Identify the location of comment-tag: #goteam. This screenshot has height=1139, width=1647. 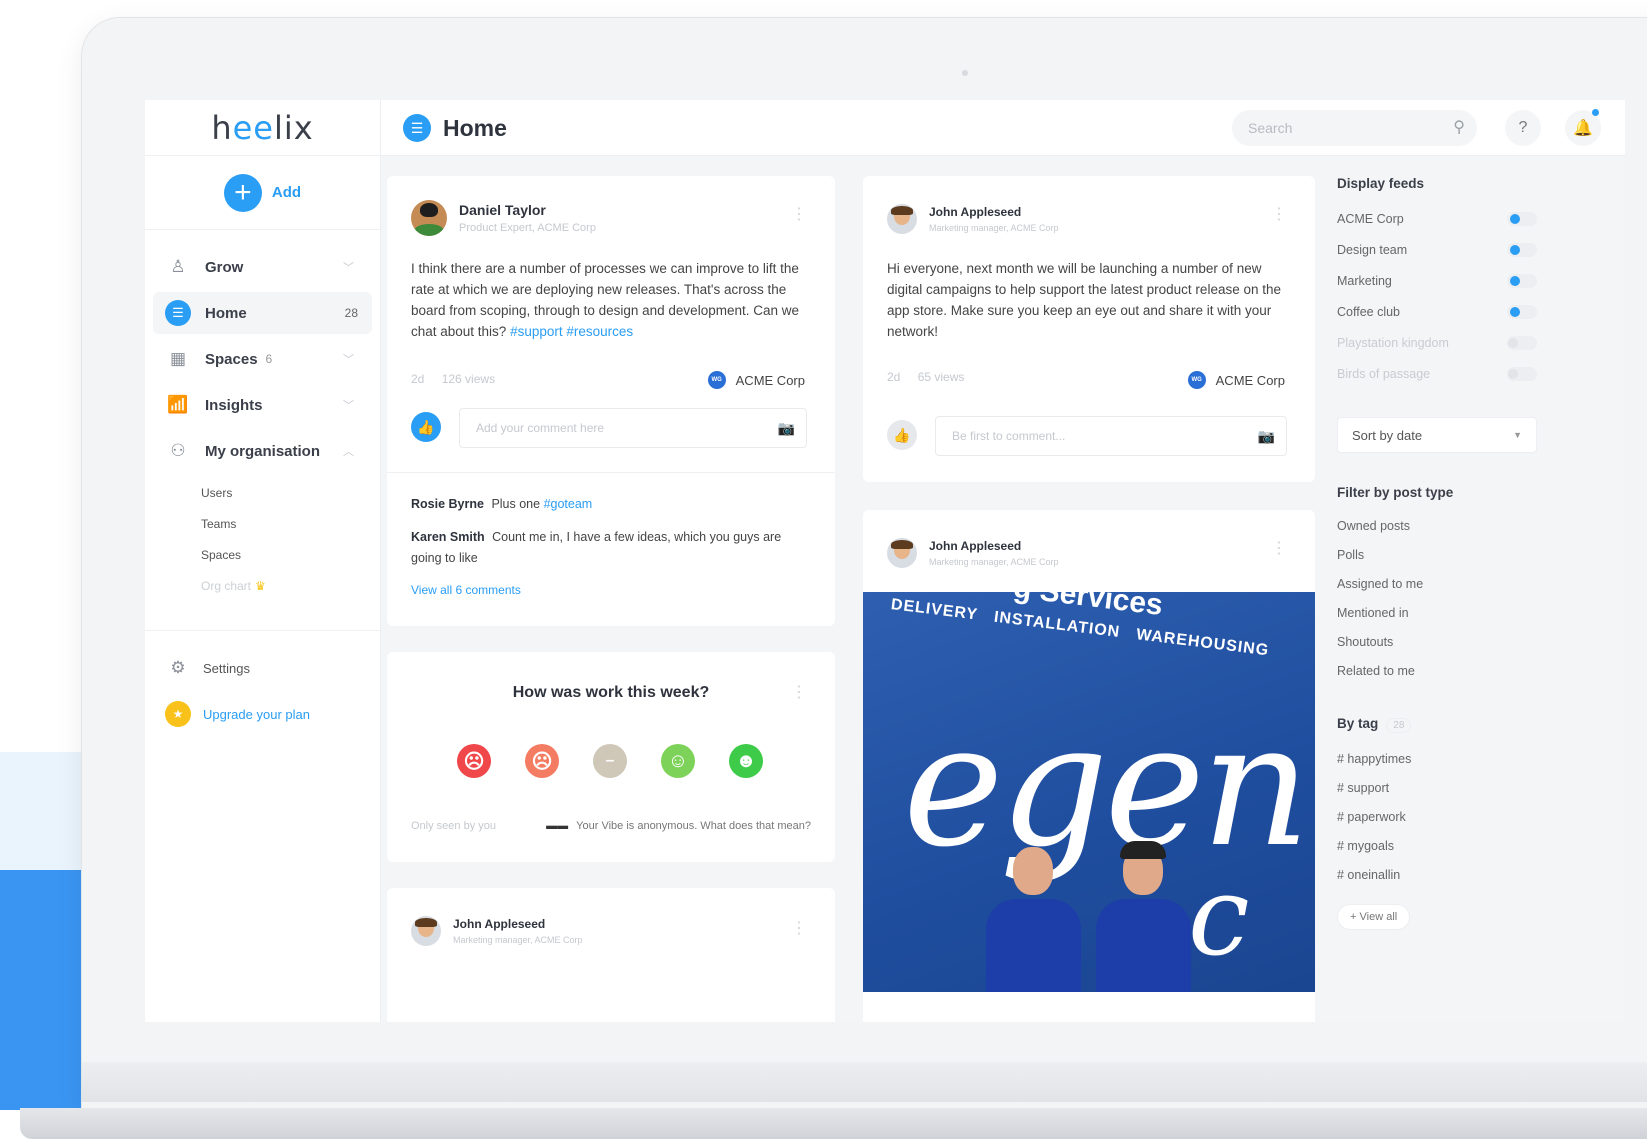
(568, 504).